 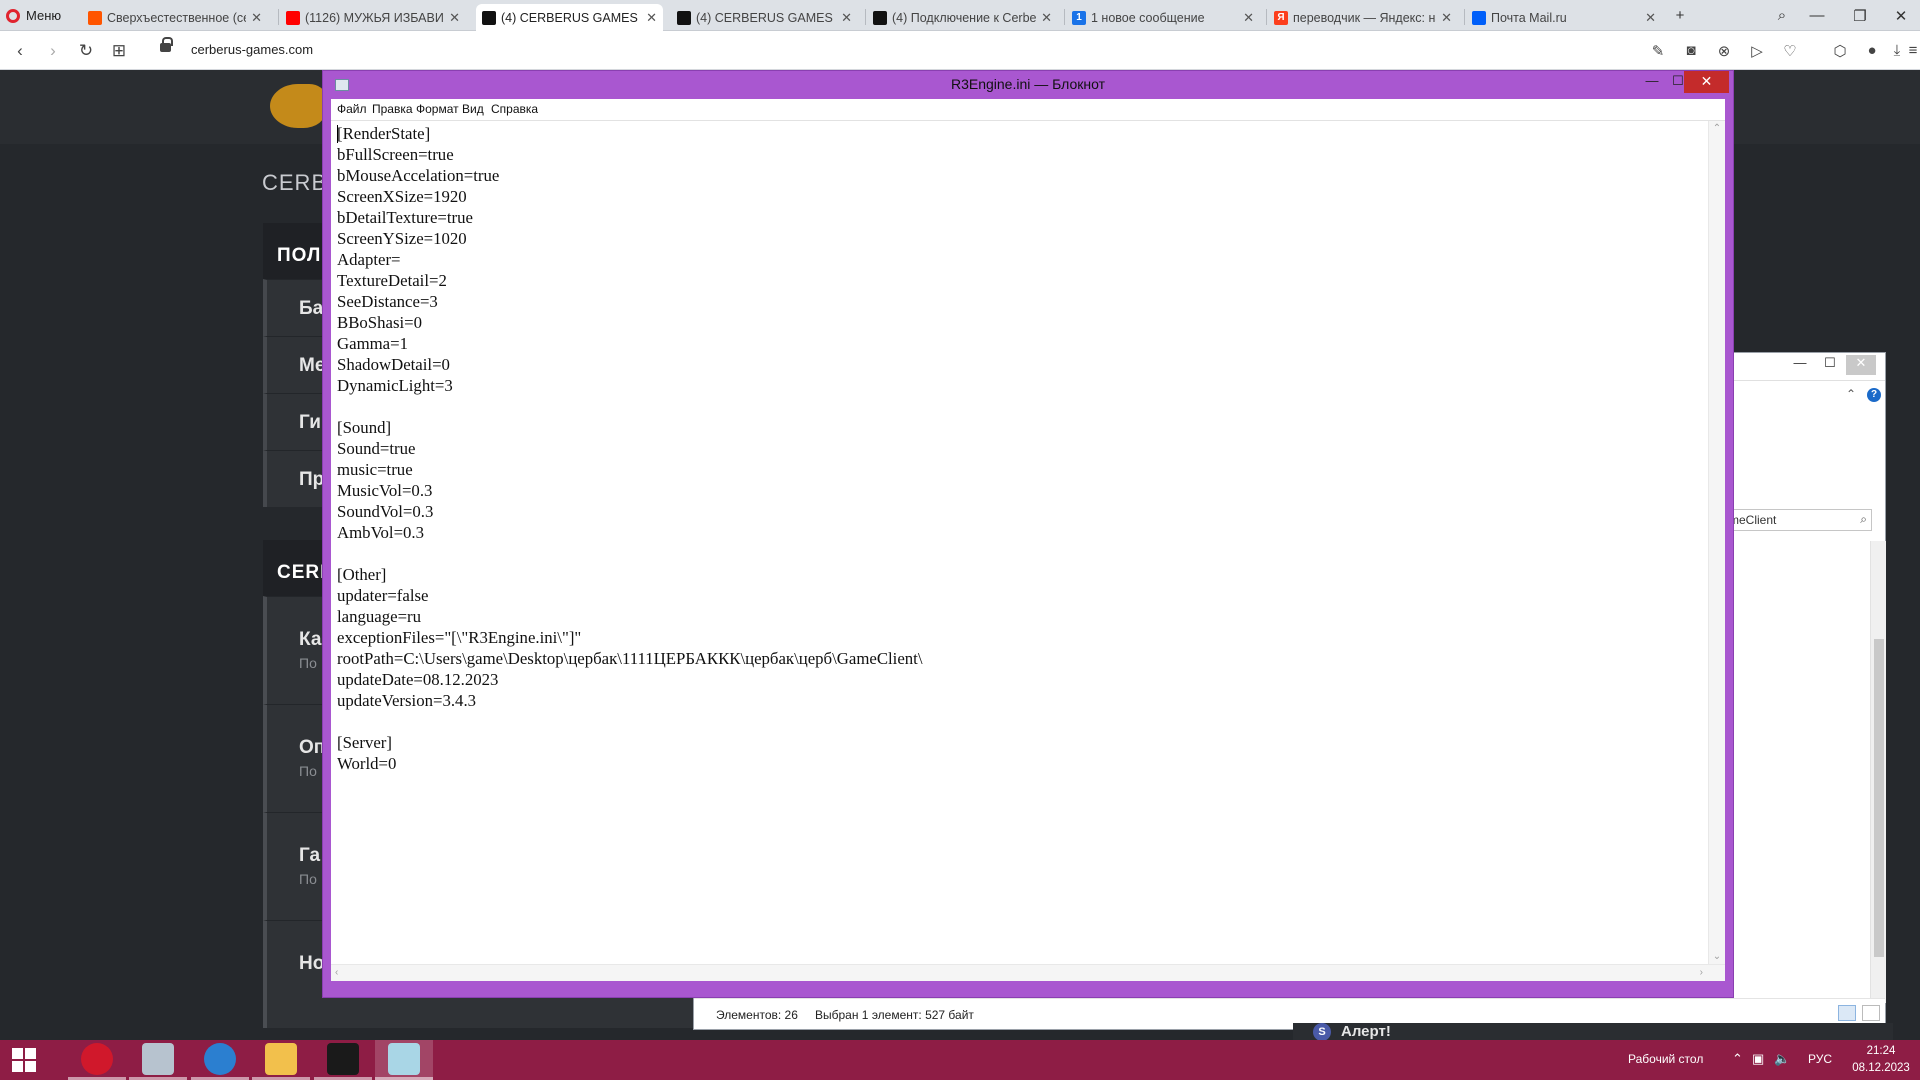 What do you see at coordinates (1281, 17) in the screenshot?
I see `yandex-icon: Я` at bounding box center [1281, 17].